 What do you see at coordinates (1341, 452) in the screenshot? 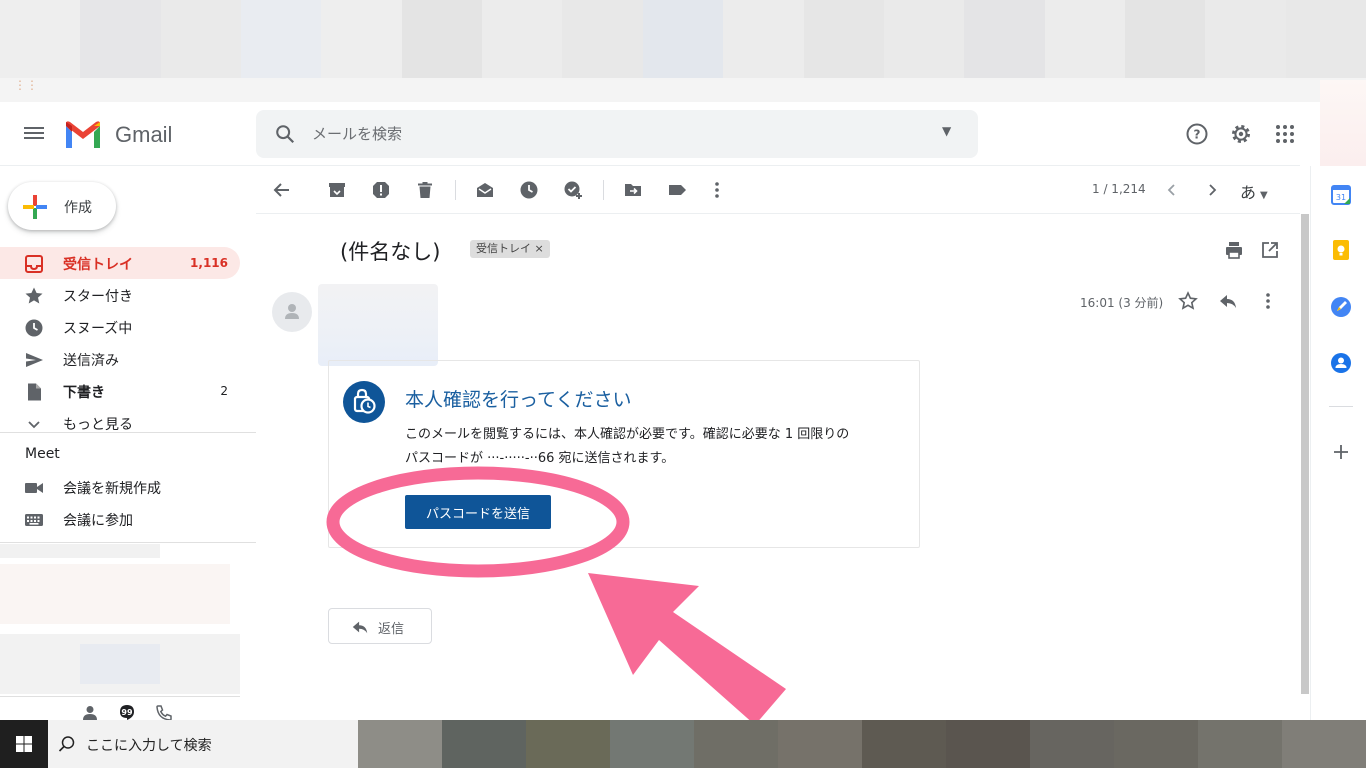
I see `get-addons-plus-icon` at bounding box center [1341, 452].